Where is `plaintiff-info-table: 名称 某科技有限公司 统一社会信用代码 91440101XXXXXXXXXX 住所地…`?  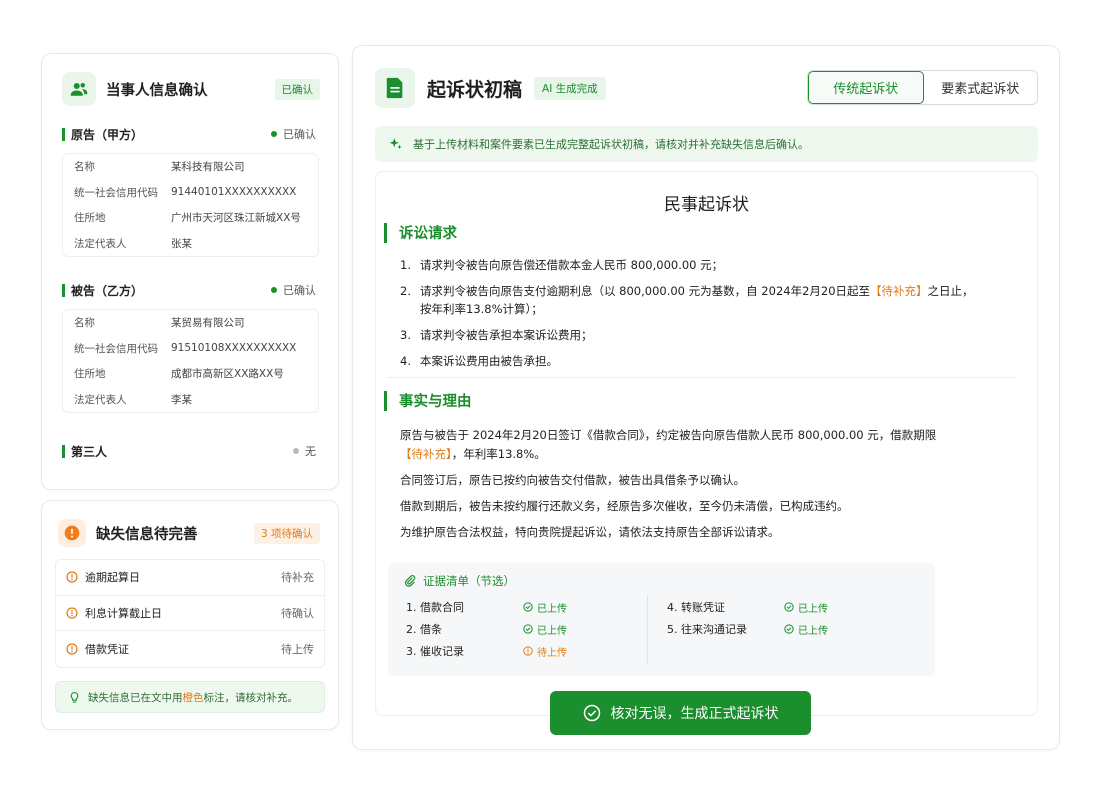 plaintiff-info-table: 名称 某科技有限公司 统一社会信用代码 91440101XXXXXXXXXX 住所地… is located at coordinates (190, 205).